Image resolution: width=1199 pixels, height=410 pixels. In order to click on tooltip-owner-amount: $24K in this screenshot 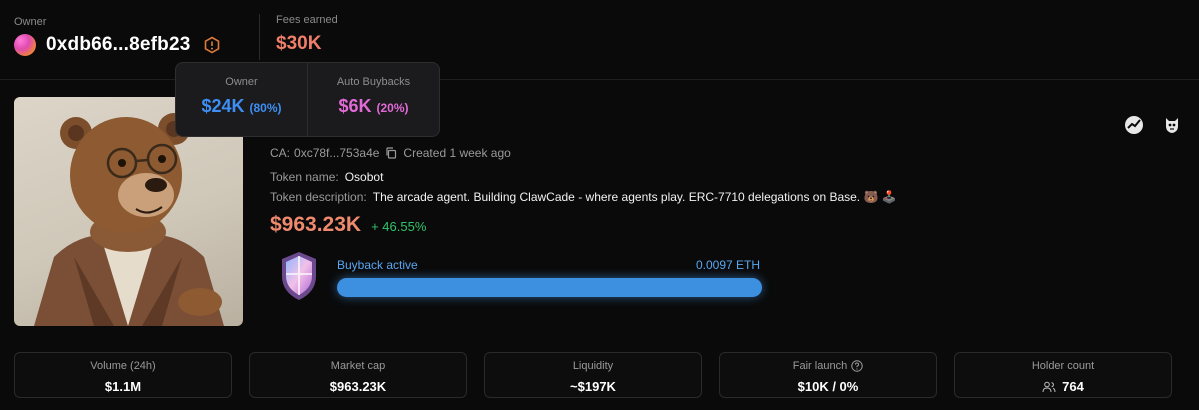, I will do `click(223, 106)`.